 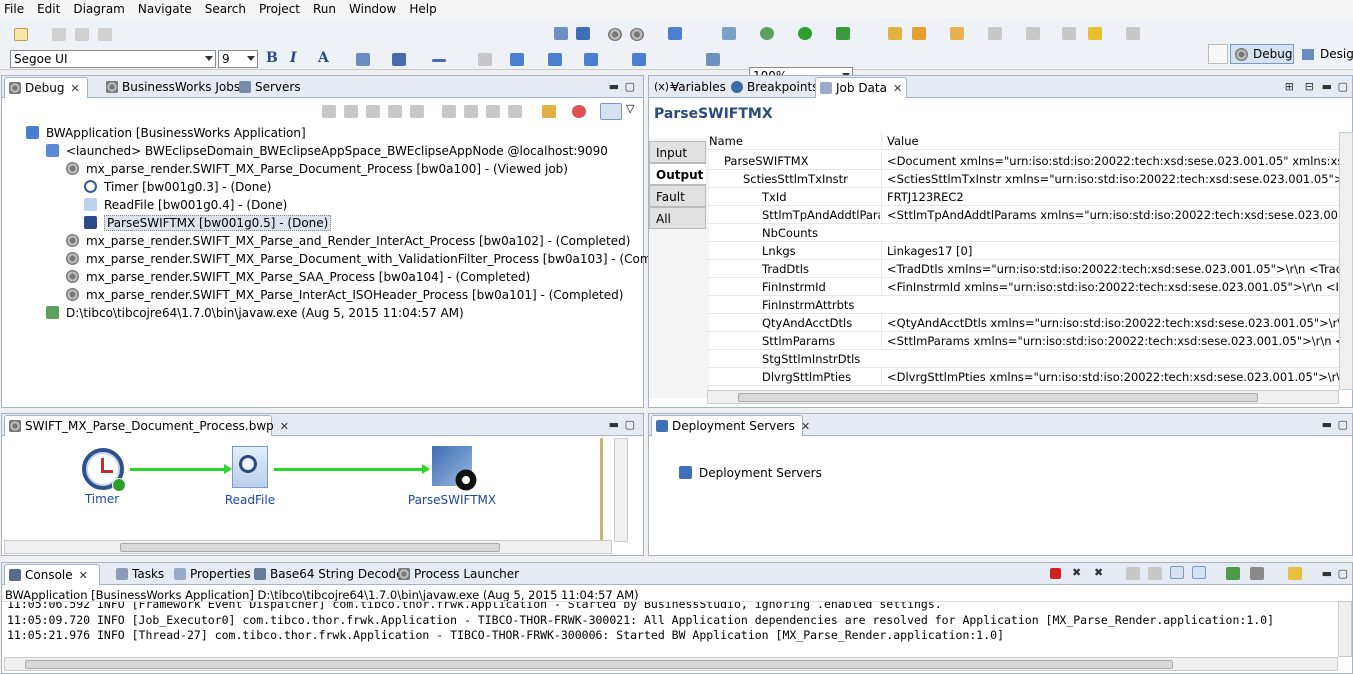 I want to click on table-row: NbCounts, so click(x=1023, y=233).